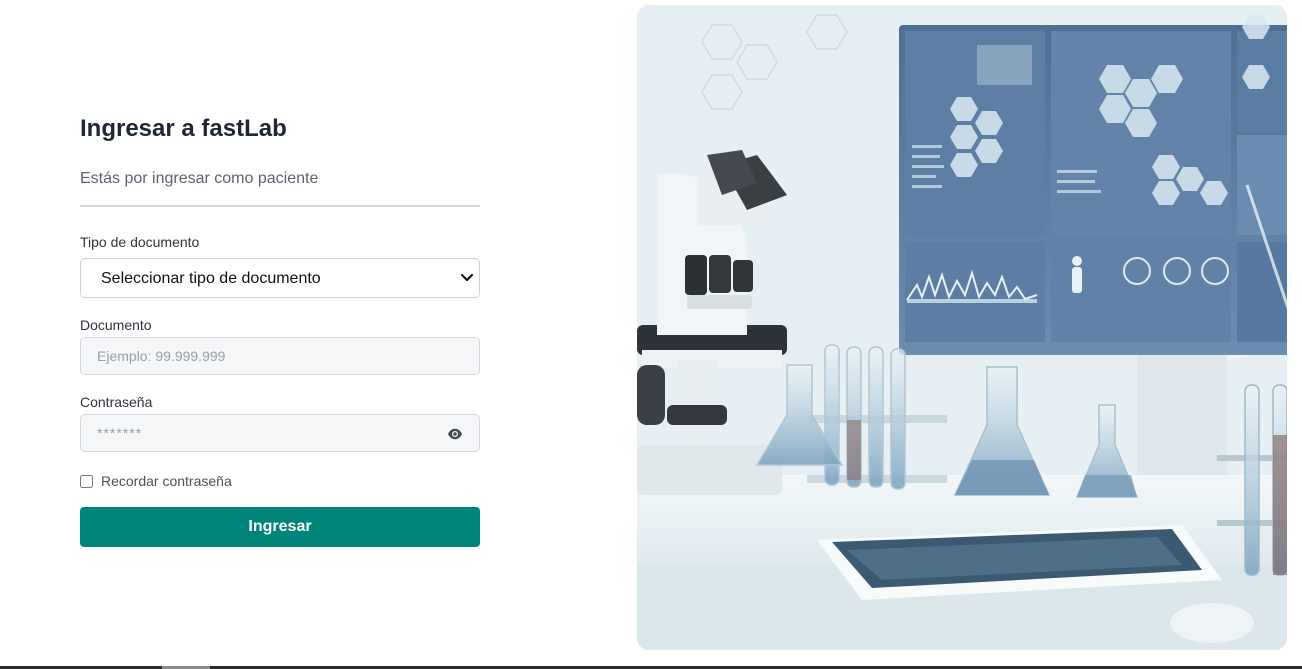 This screenshot has width=1302, height=669. I want to click on document-input-wrapper, so click(280, 356).